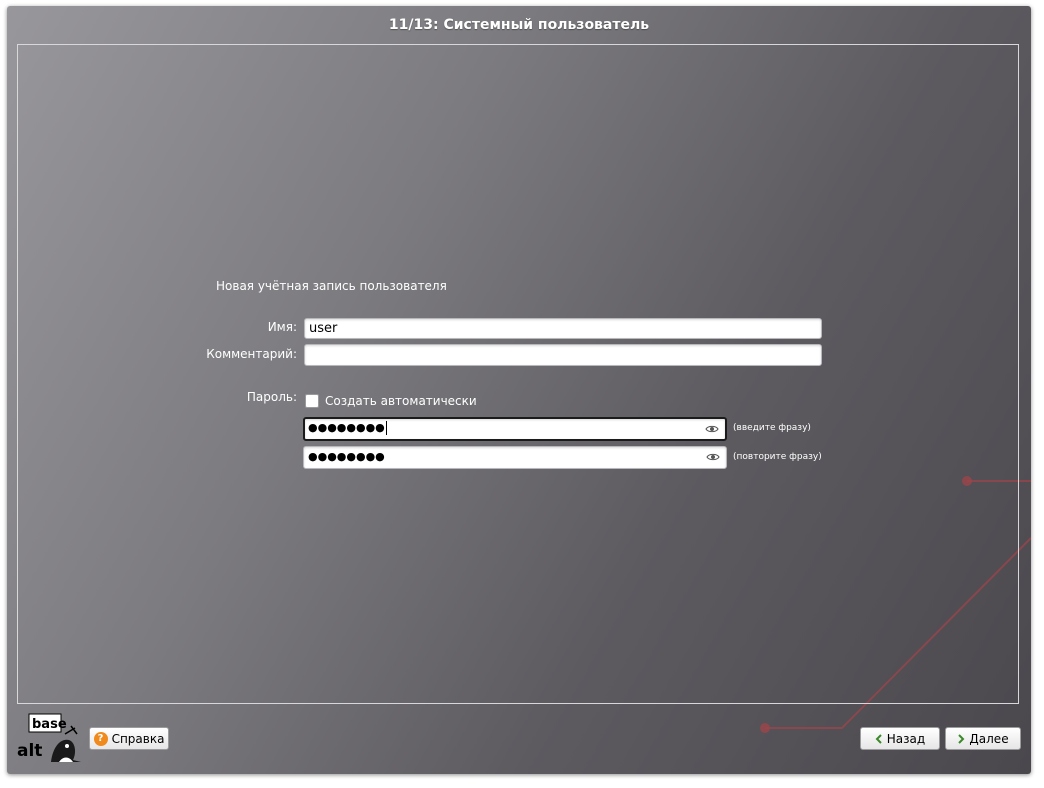  I want to click on name-input: user, so click(563, 328).